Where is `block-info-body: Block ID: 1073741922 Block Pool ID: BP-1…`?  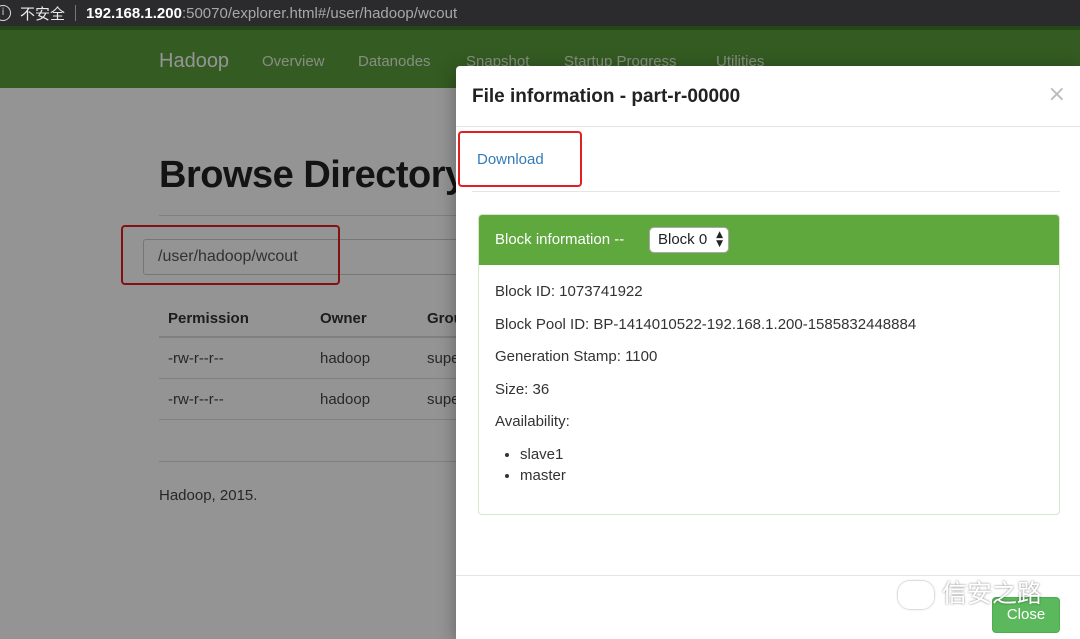
block-info-body: Block ID: 1073741922 Block Pool ID: BP-1… is located at coordinates (705, 386).